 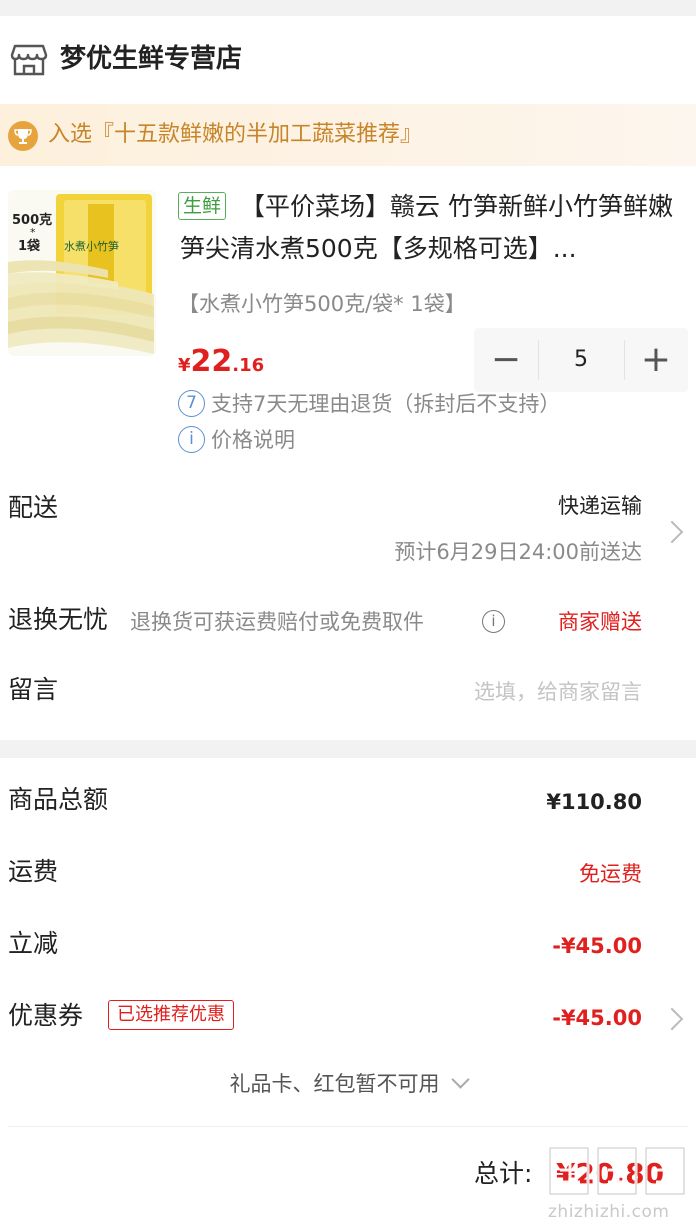 What do you see at coordinates (33, 689) in the screenshot?
I see `message-label: 留言` at bounding box center [33, 689].